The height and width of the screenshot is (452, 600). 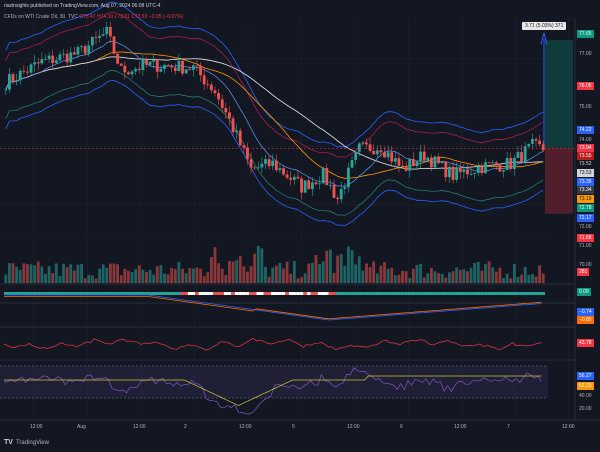 I want to click on ohlc-change: −0.05 (−0.07%), so click(x=166, y=17).